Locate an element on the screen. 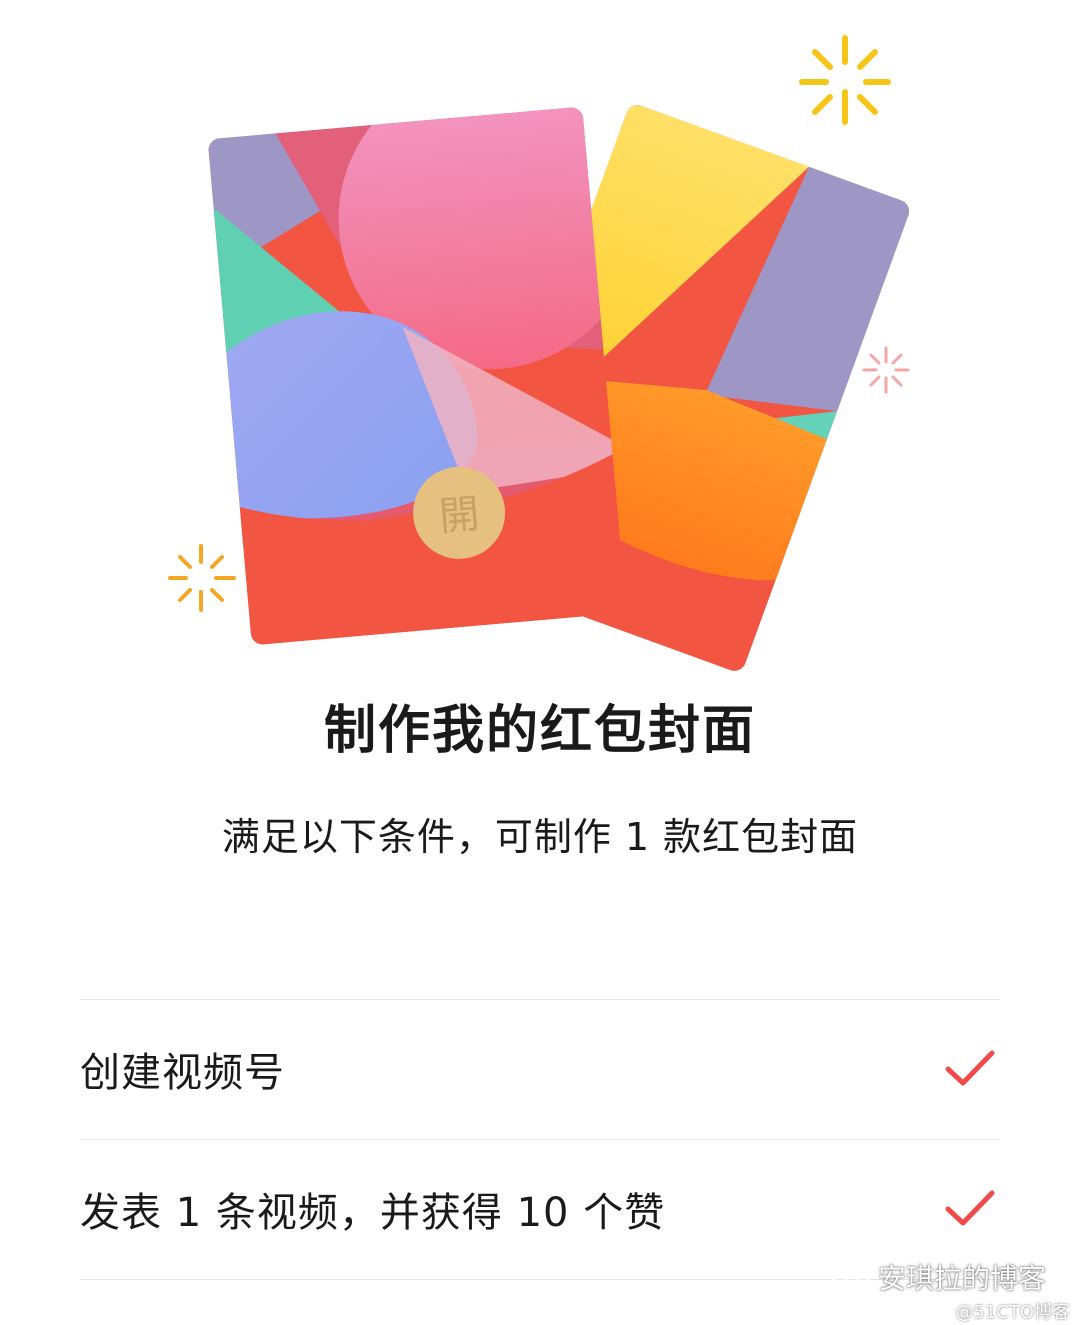 This screenshot has height=1325, width=1080. requirement-row-create-channel: 创建视频号 is located at coordinates (540, 1069).